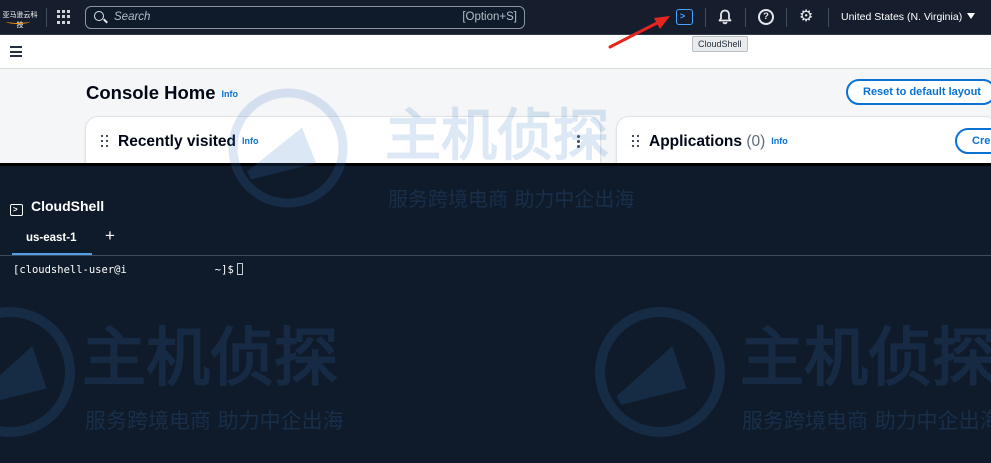 The height and width of the screenshot is (463, 991). Describe the element at coordinates (696, 141) in the screenshot. I see `widget-title-text: Applications` at that location.